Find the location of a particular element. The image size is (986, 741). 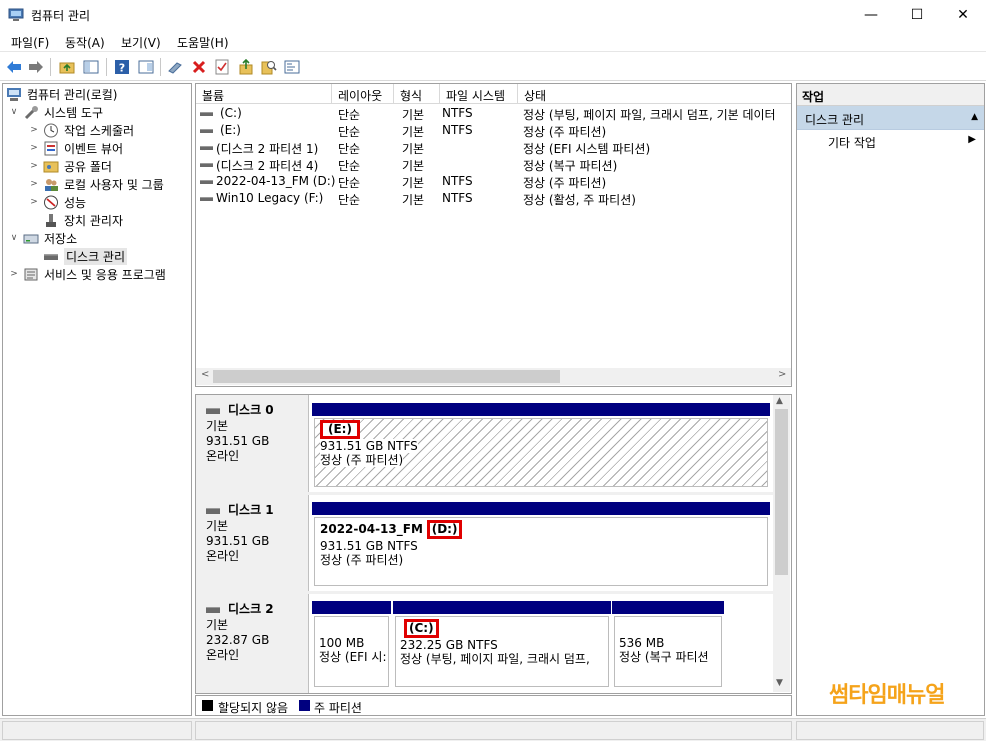

tree-item-event-viewer: > 이벤트 뷰어 is located at coordinates (76, 148).